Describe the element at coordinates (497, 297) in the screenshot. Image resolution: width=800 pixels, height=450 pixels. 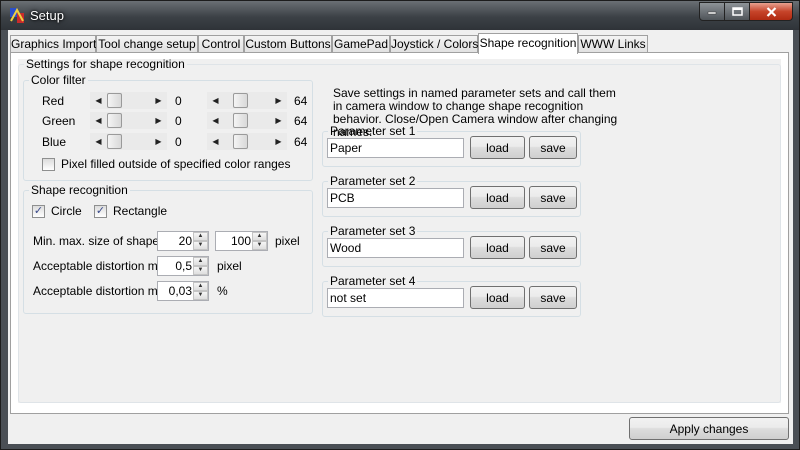
I see `parameter-set-4-load-button: load` at that location.